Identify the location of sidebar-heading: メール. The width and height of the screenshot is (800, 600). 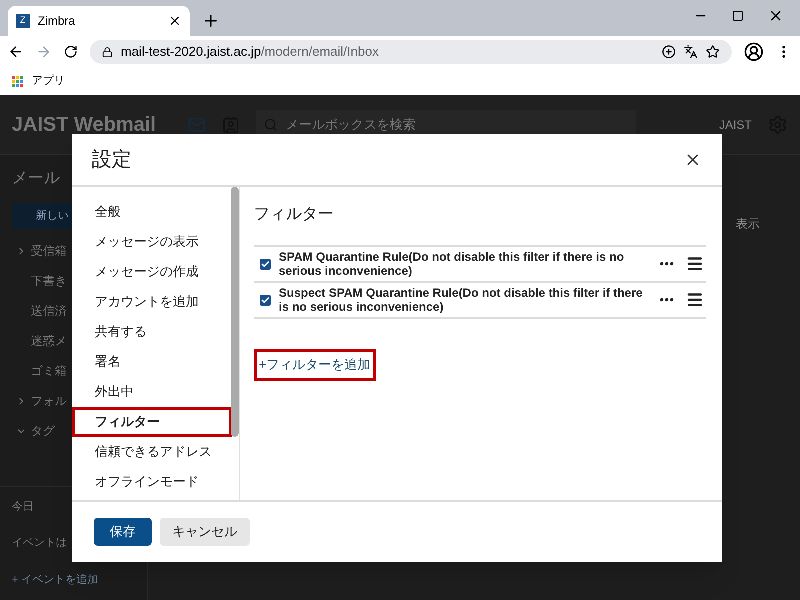
(36, 179).